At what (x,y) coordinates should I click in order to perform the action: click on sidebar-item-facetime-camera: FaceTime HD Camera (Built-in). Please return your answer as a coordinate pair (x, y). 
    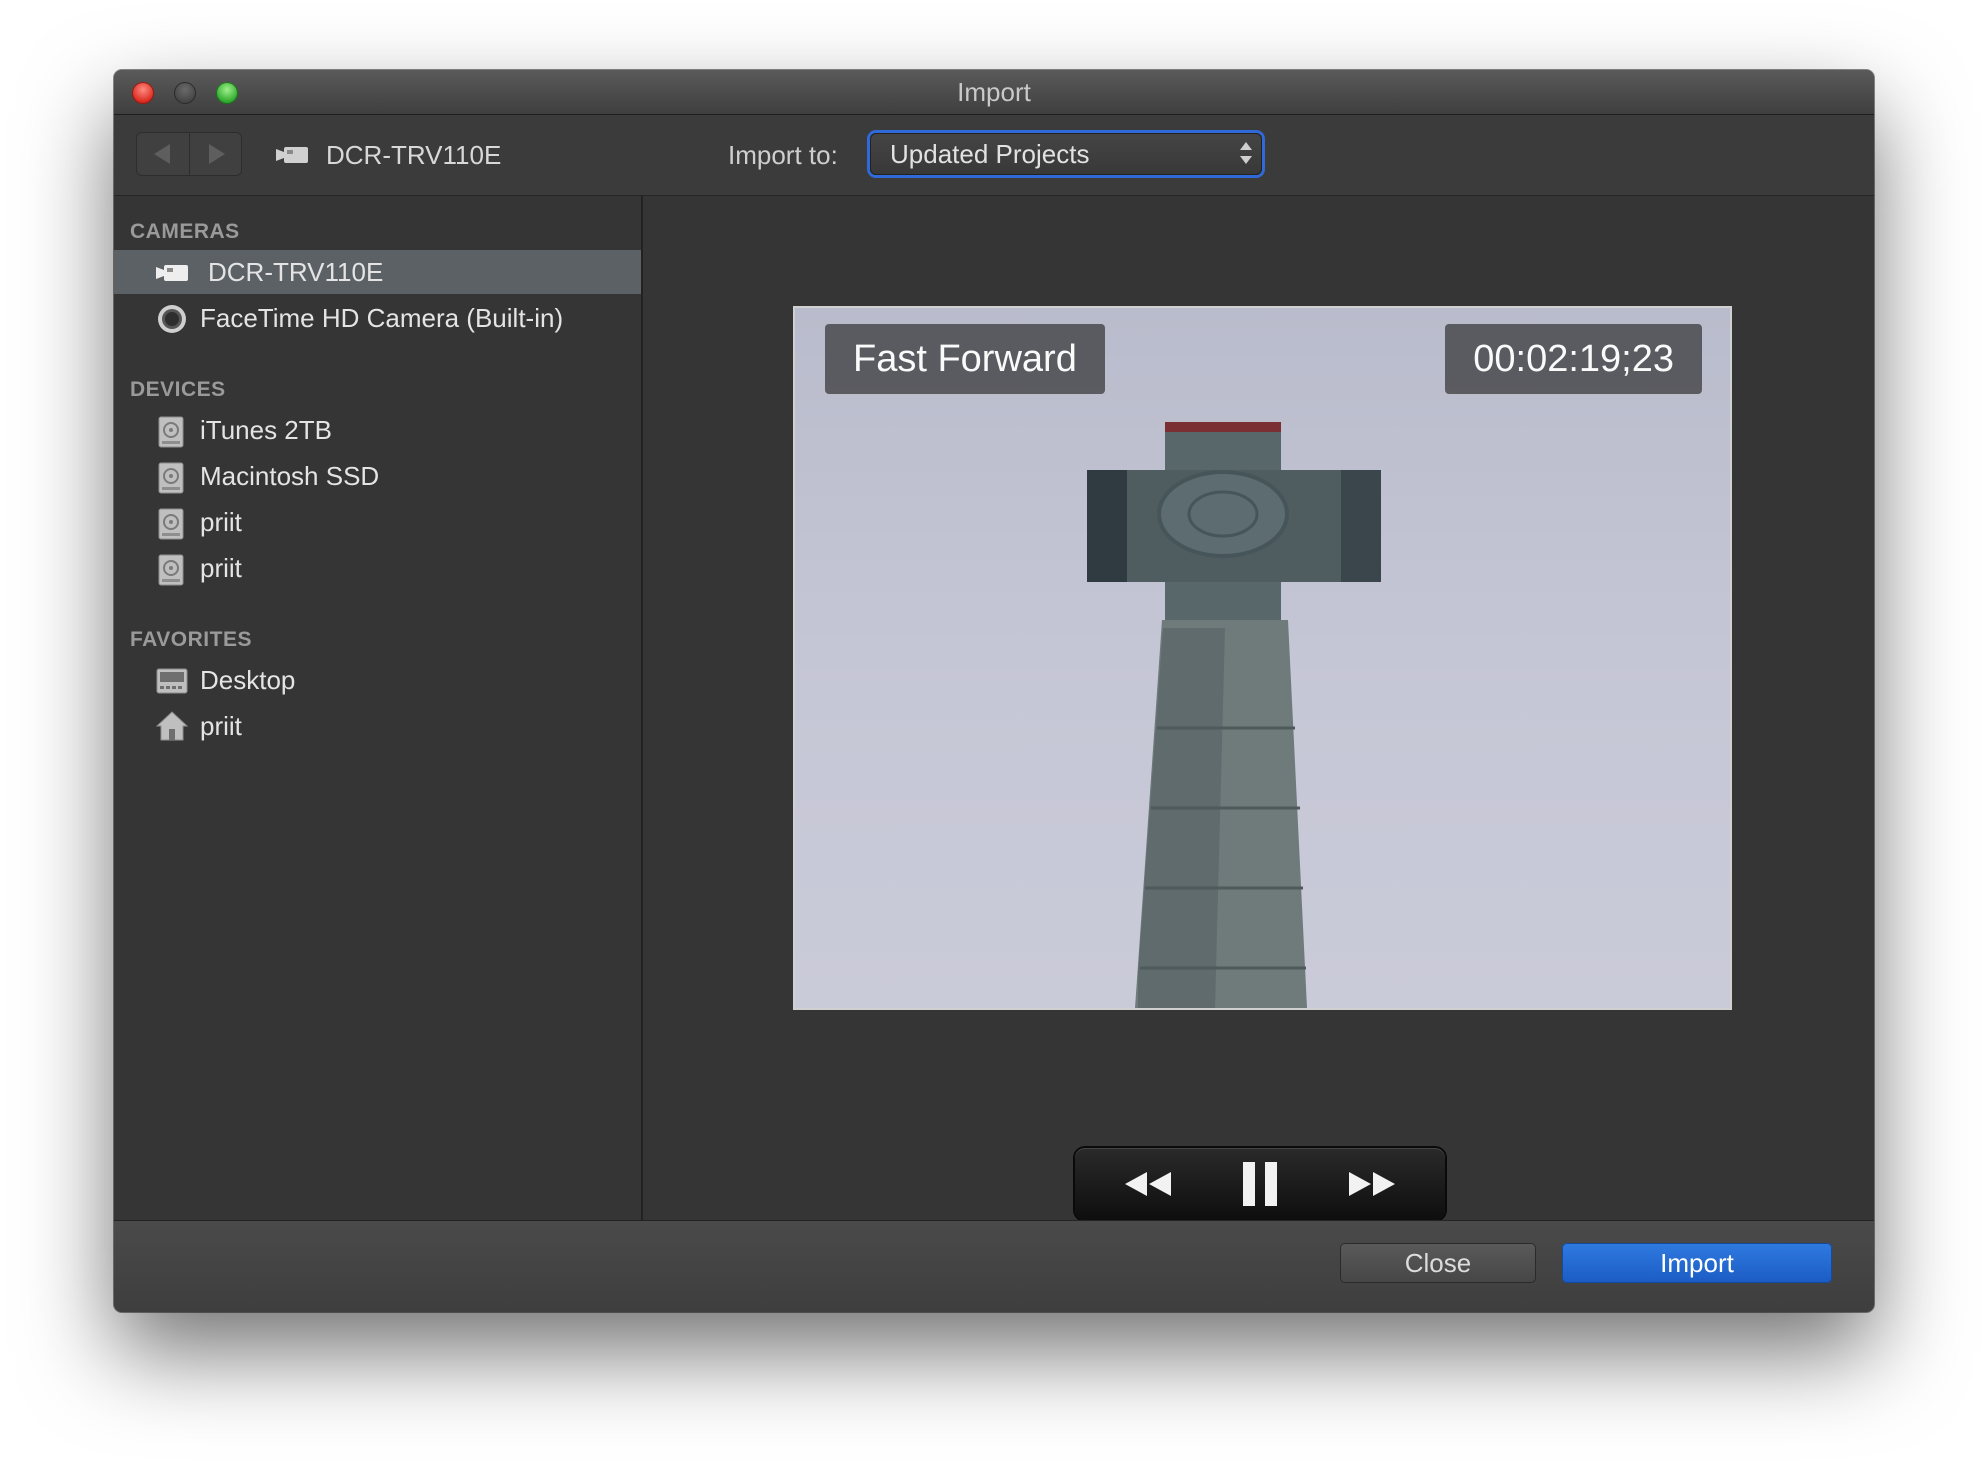
    Looking at the image, I should click on (377, 318).